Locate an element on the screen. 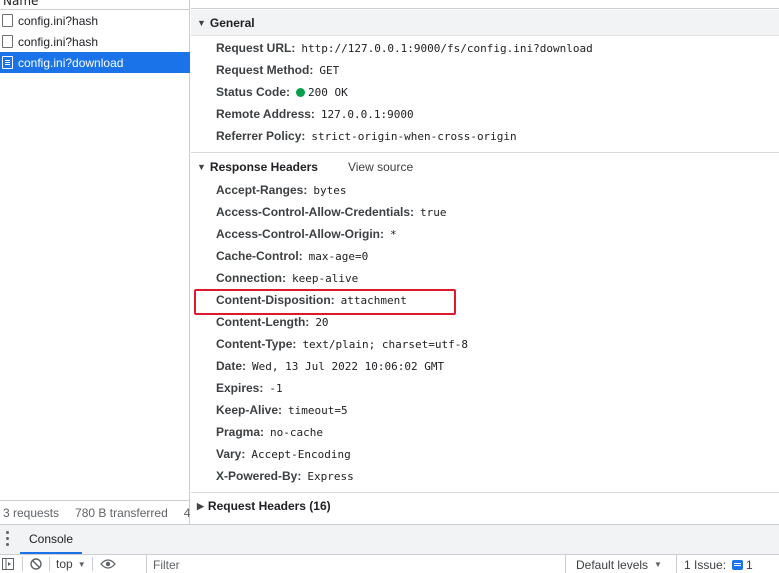 Image resolution: width=779 pixels, height=573 pixels. header-name: Access-Control-Allow-Credentials: is located at coordinates (315, 212).